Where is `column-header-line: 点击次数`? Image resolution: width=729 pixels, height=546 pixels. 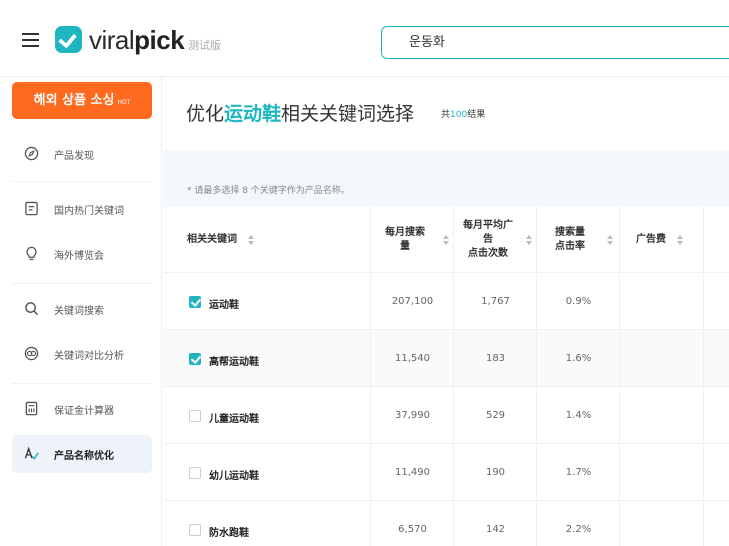 column-header-line: 点击次数 is located at coordinates (488, 253).